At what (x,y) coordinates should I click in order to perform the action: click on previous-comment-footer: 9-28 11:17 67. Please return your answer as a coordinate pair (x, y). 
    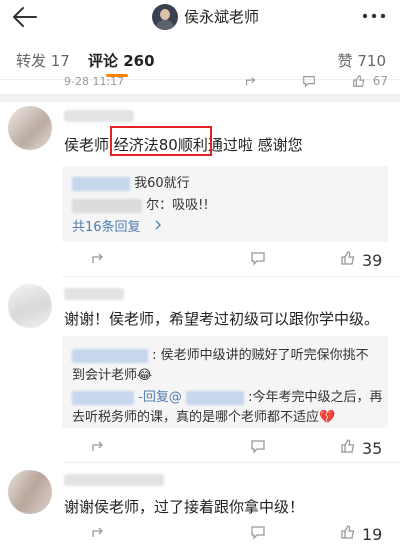
    Looking at the image, I should click on (200, 82).